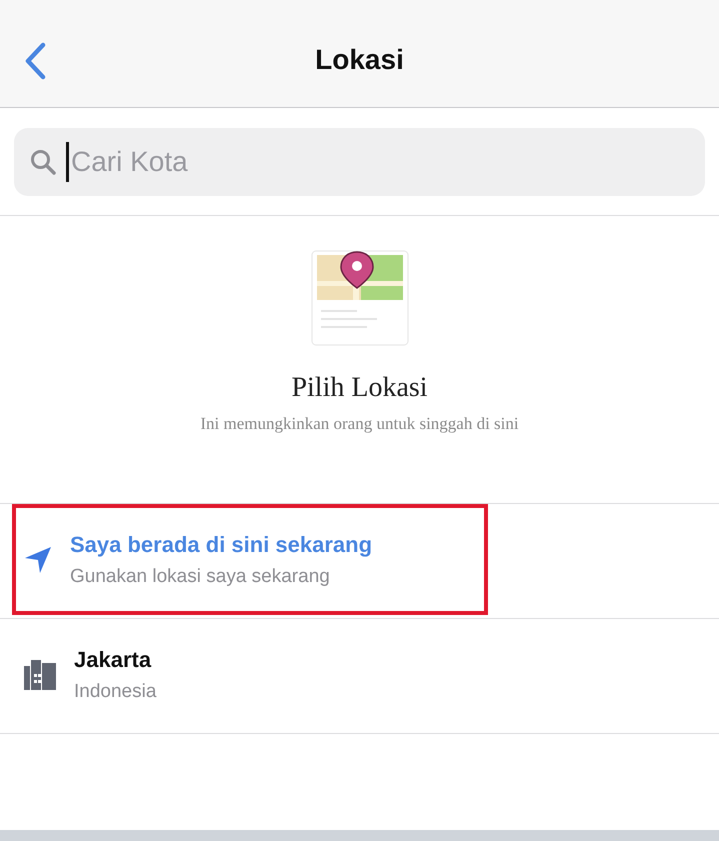 This screenshot has height=841, width=719. What do you see at coordinates (113, 659) in the screenshot?
I see `location-title: Jakarta` at bounding box center [113, 659].